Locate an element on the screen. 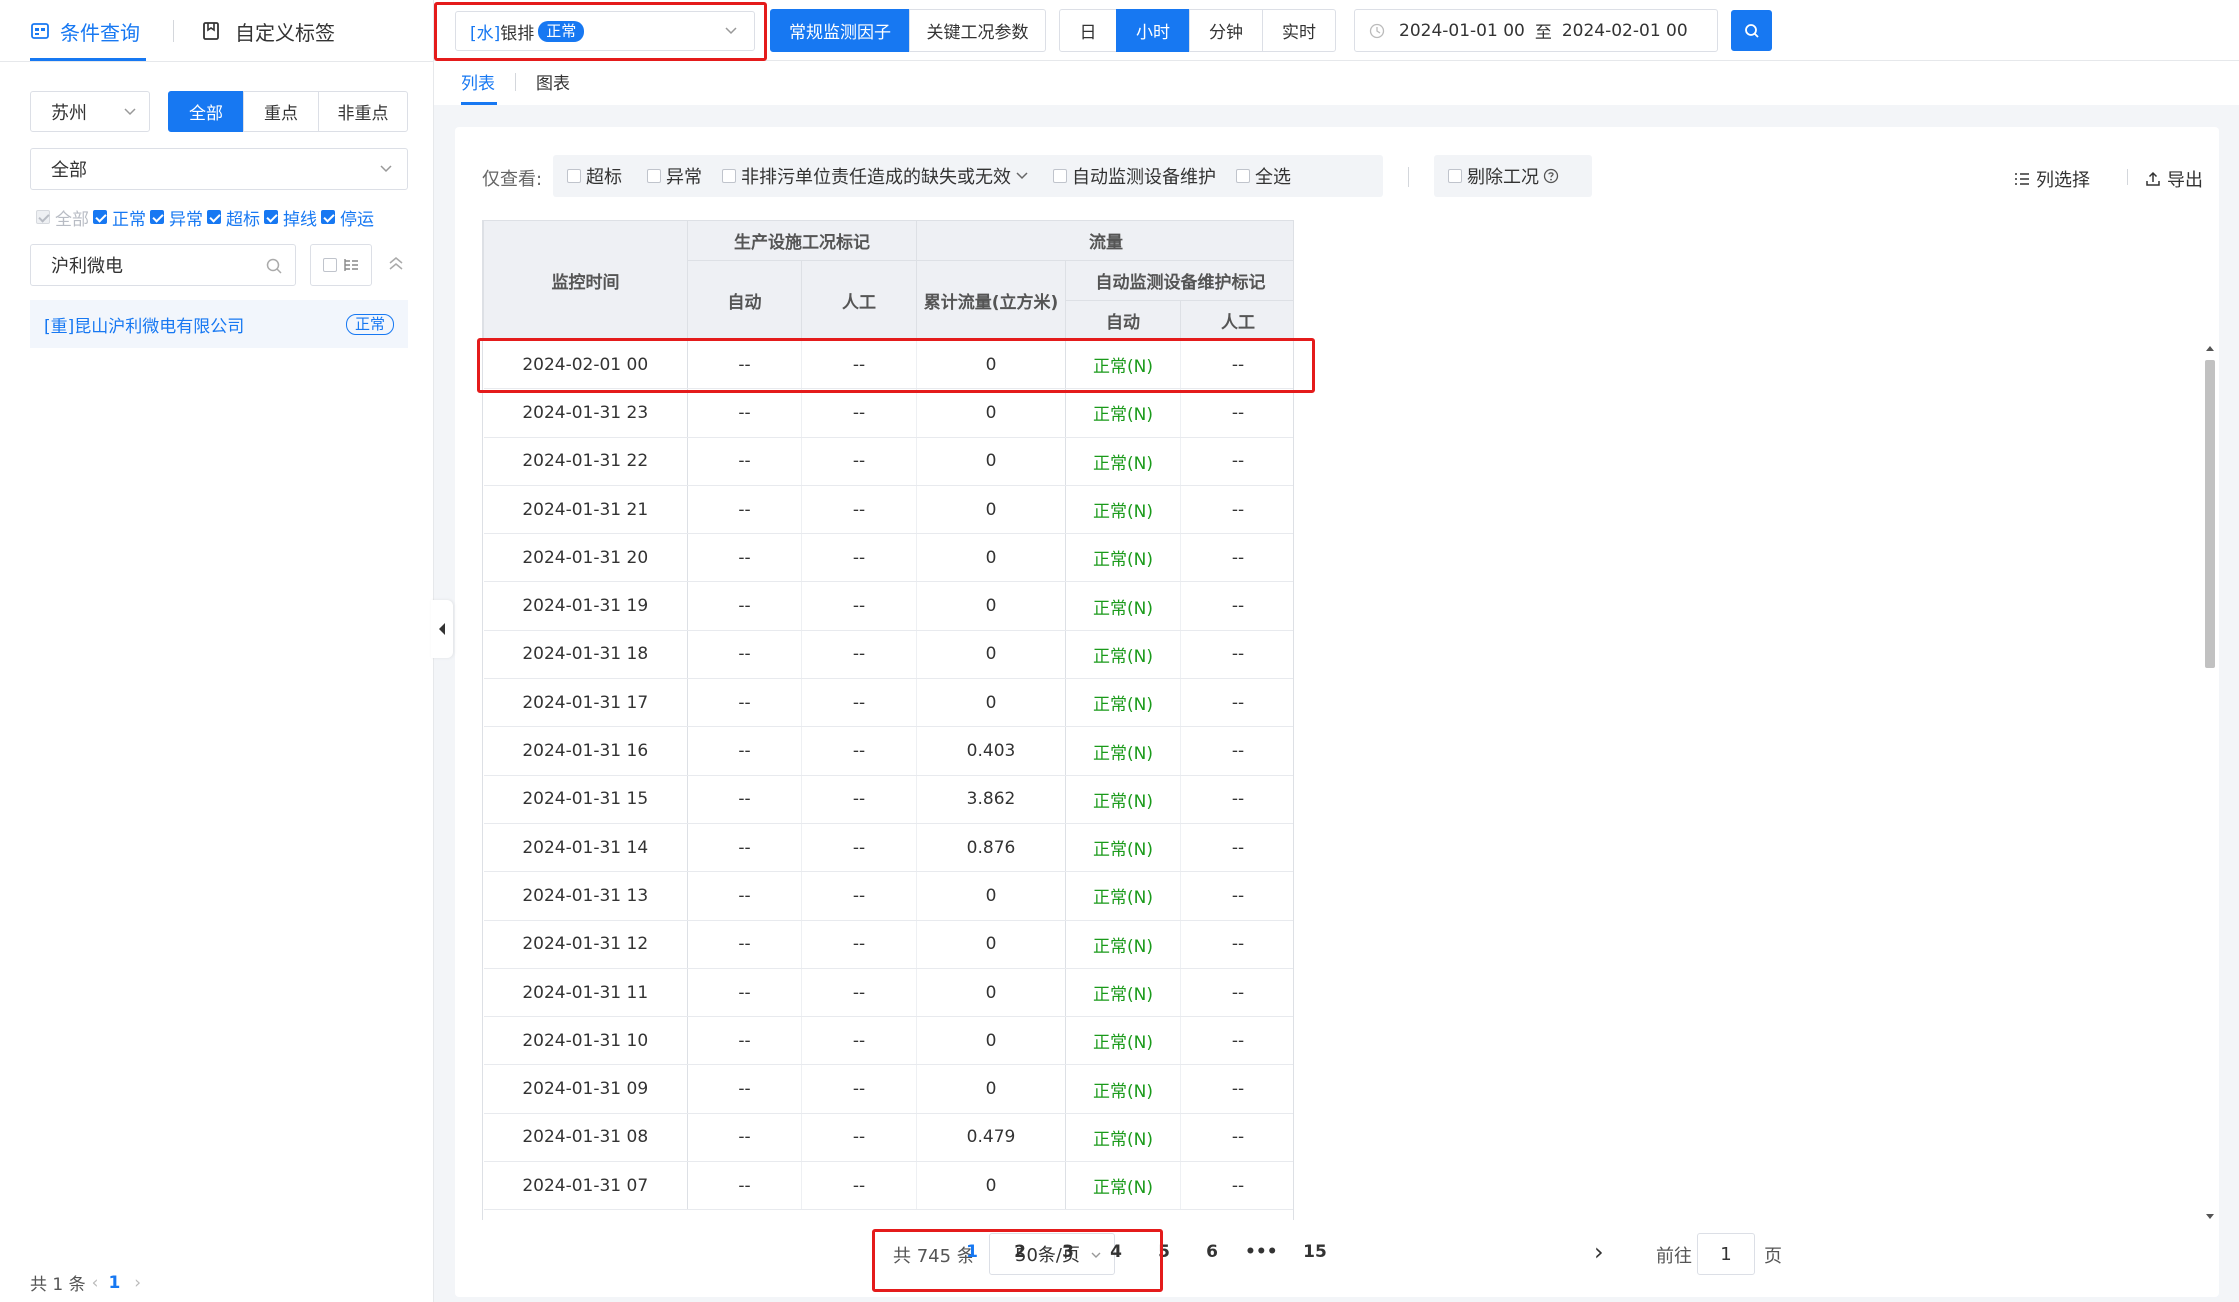  goto-label: 前往 is located at coordinates (1674, 1256).